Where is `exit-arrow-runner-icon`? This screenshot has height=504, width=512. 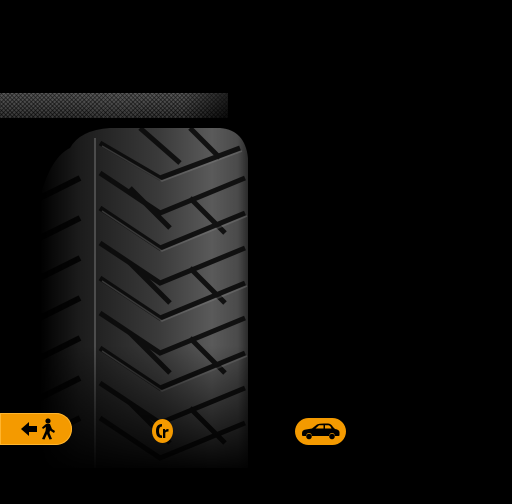
exit-arrow-runner-icon is located at coordinates (38, 429).